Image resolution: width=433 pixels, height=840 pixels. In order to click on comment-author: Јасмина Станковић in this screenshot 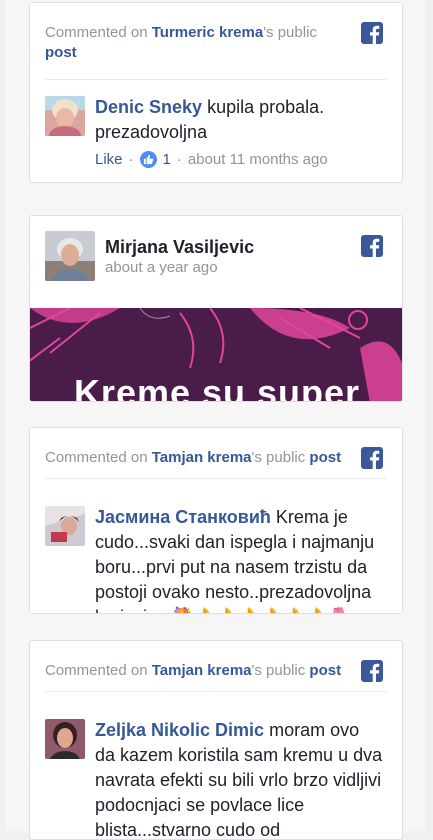, I will do `click(183, 517)`.